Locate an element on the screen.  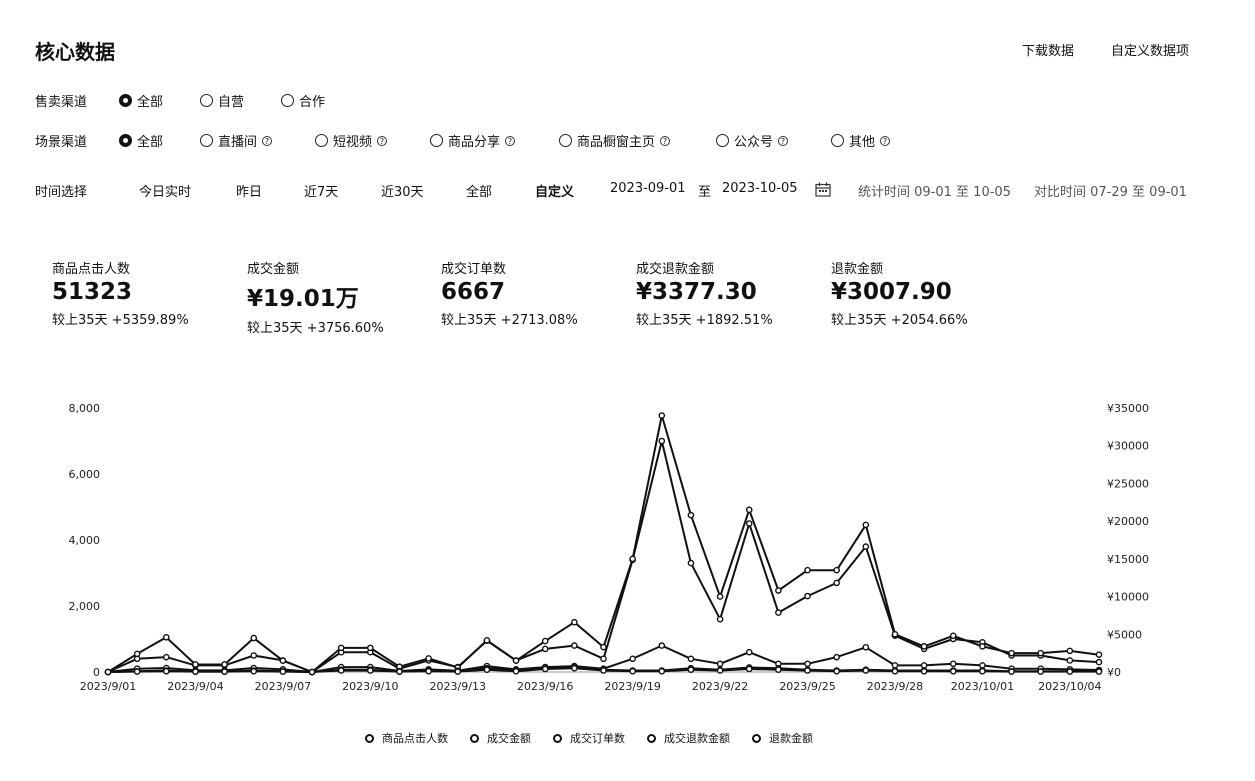
kpi-card: 成交退款金额 ¥3377.30 较上35天 +1892.51% is located at coordinates (704, 293).